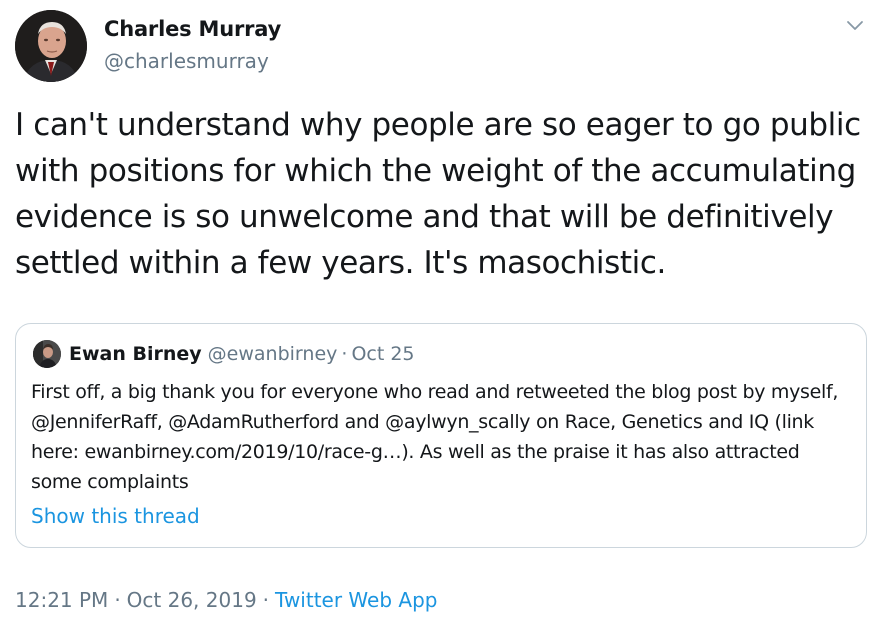 This screenshot has height=624, width=883. I want to click on author-handle: @charlesmurray, so click(186, 61).